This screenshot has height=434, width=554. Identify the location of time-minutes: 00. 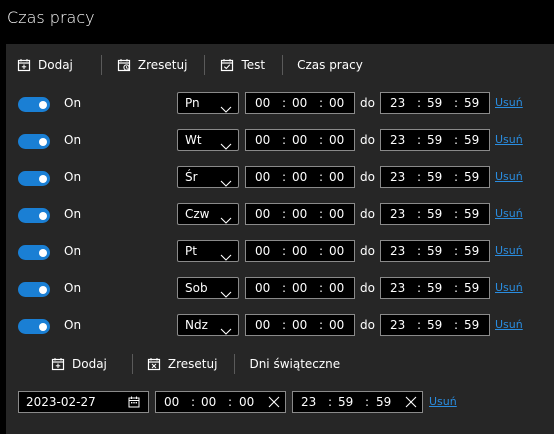
(300, 251).